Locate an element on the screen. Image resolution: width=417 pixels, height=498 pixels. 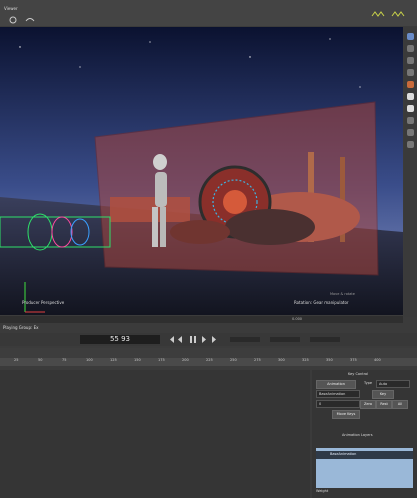
select-icon is located at coordinates (410, 36).